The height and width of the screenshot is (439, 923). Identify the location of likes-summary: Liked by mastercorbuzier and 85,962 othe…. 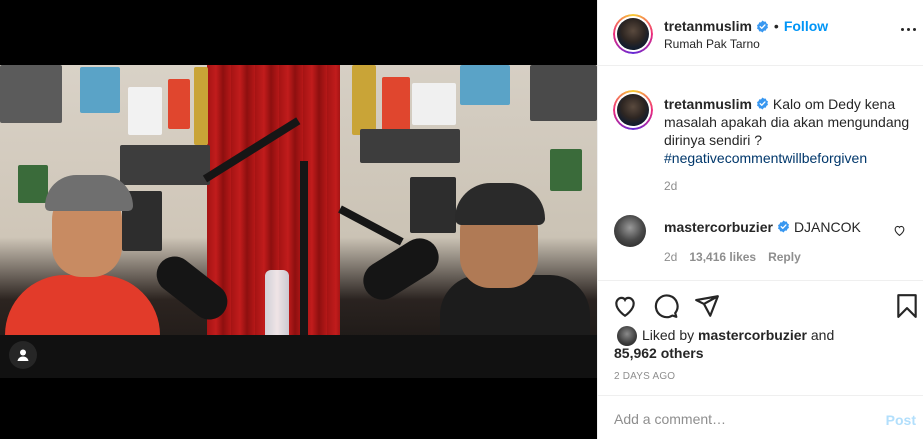
(760, 346).